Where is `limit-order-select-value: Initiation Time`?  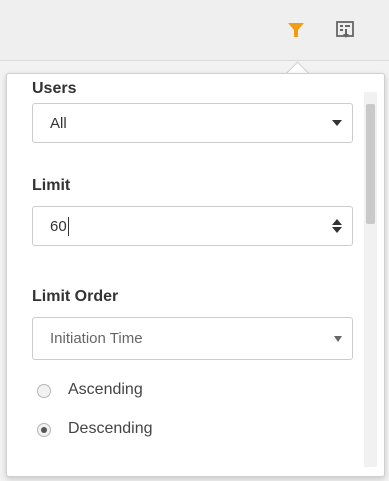 limit-order-select-value: Initiation Time is located at coordinates (96, 338).